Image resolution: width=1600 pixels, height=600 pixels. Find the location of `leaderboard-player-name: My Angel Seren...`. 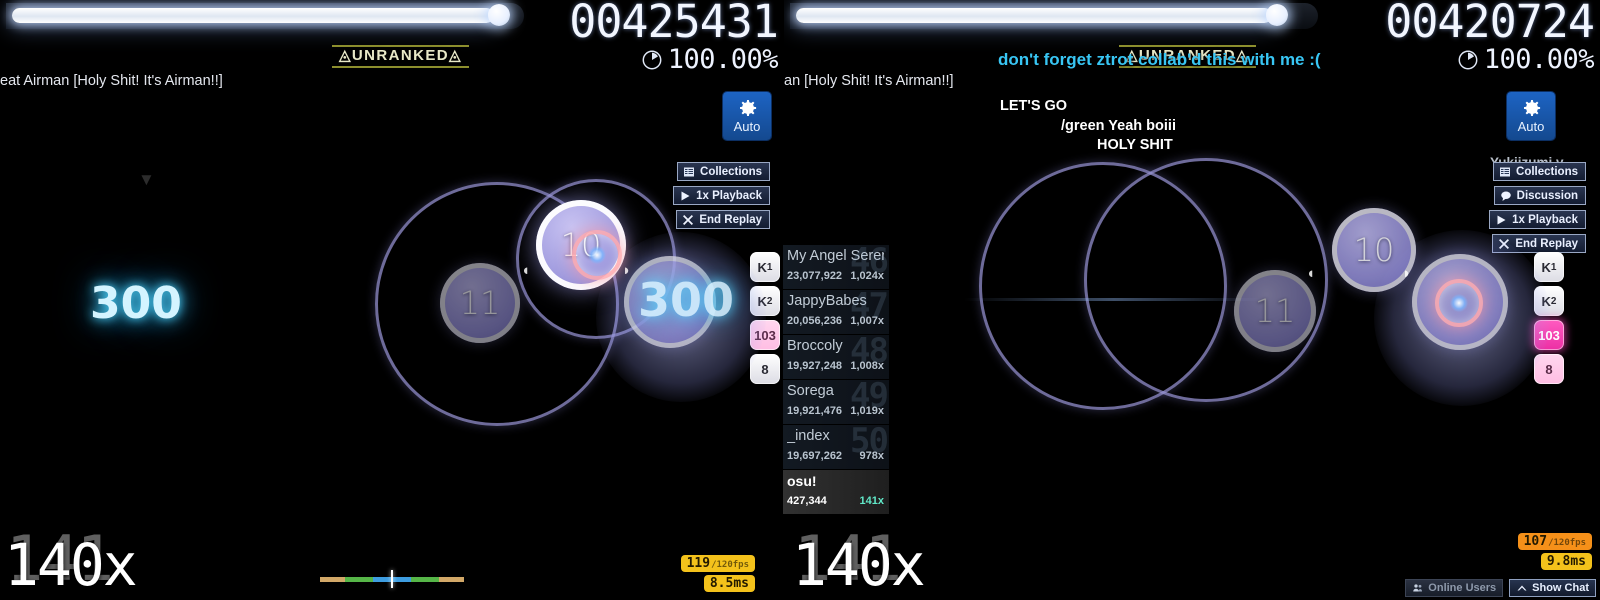

leaderboard-player-name: My Angel Seren... is located at coordinates (835, 256).